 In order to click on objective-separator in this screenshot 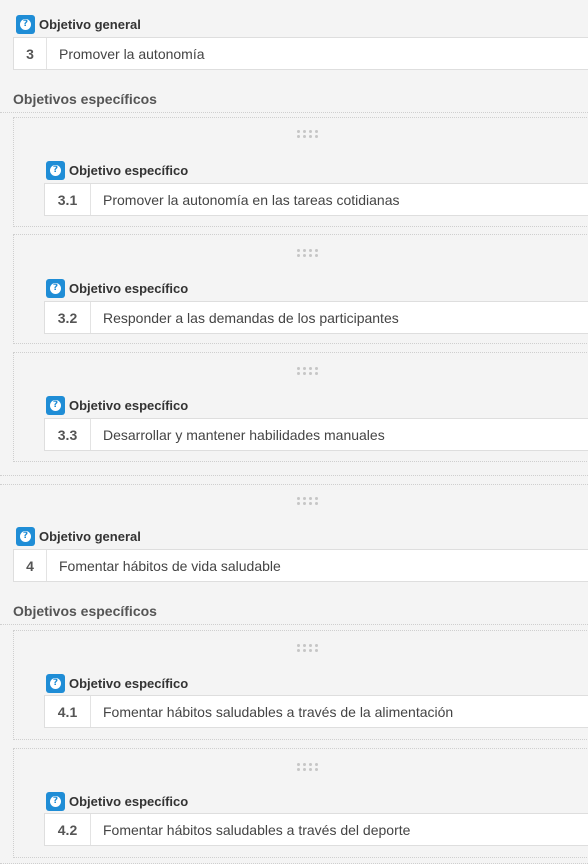, I will do `click(294, 484)`.